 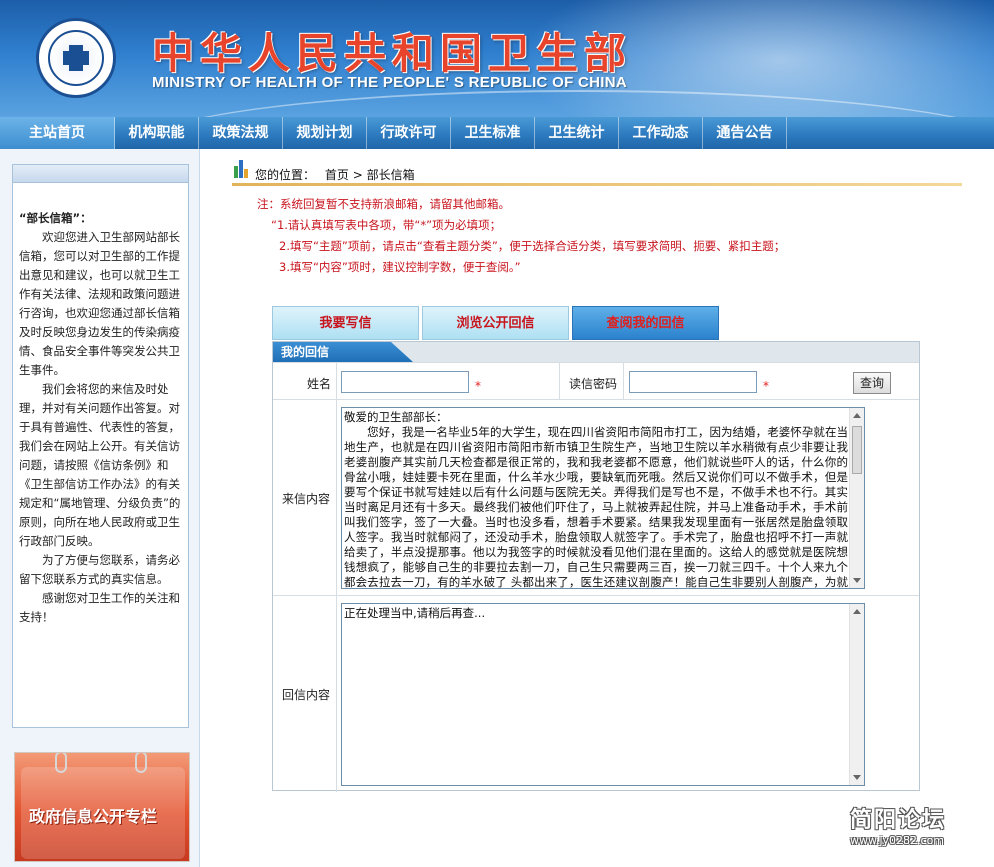 What do you see at coordinates (693, 382) in the screenshot?
I see `password-input` at bounding box center [693, 382].